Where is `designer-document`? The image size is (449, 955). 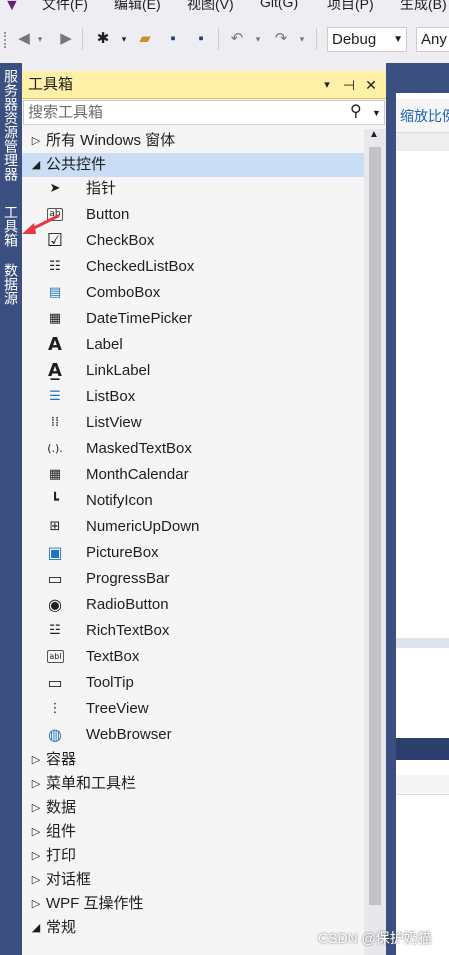 designer-document is located at coordinates (422, 438).